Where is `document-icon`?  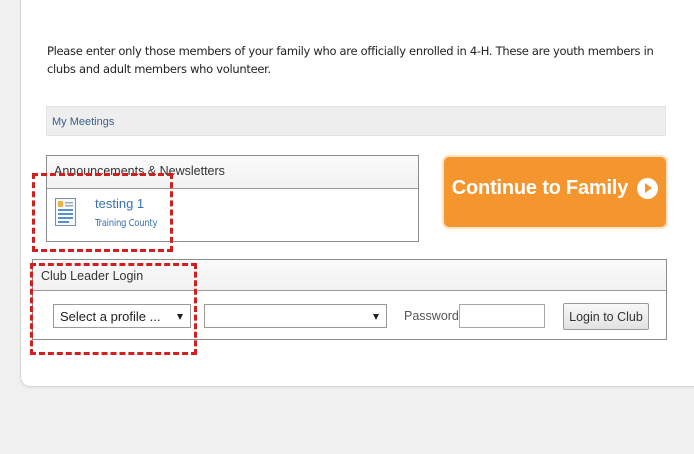
document-icon is located at coordinates (65, 212).